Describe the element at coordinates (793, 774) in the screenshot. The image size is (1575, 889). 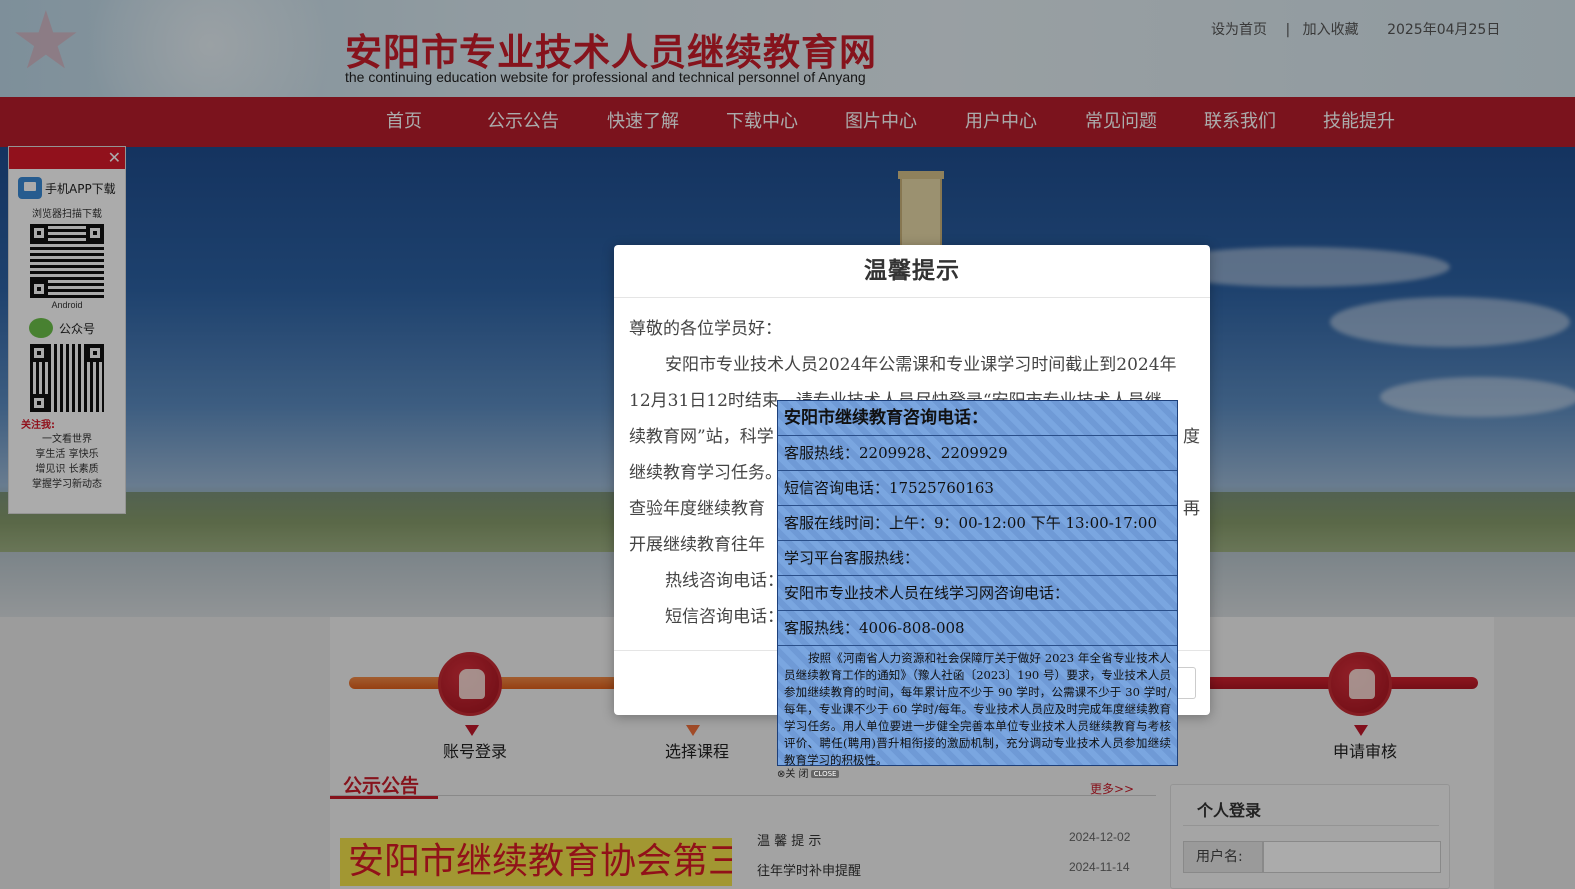
I see `consult-close-text: ⊗关 闭` at that location.